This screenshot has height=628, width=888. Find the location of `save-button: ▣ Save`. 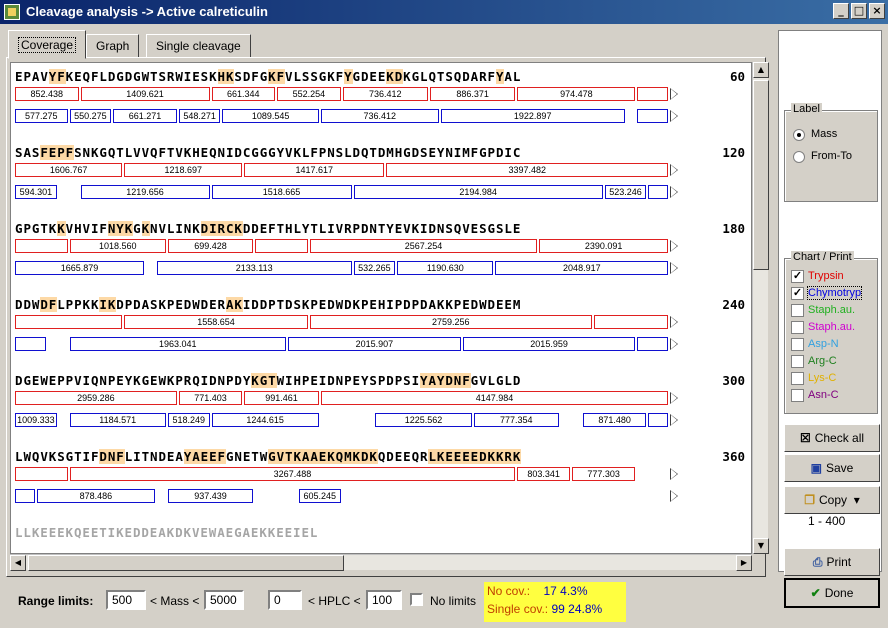

save-button: ▣ Save is located at coordinates (832, 468).